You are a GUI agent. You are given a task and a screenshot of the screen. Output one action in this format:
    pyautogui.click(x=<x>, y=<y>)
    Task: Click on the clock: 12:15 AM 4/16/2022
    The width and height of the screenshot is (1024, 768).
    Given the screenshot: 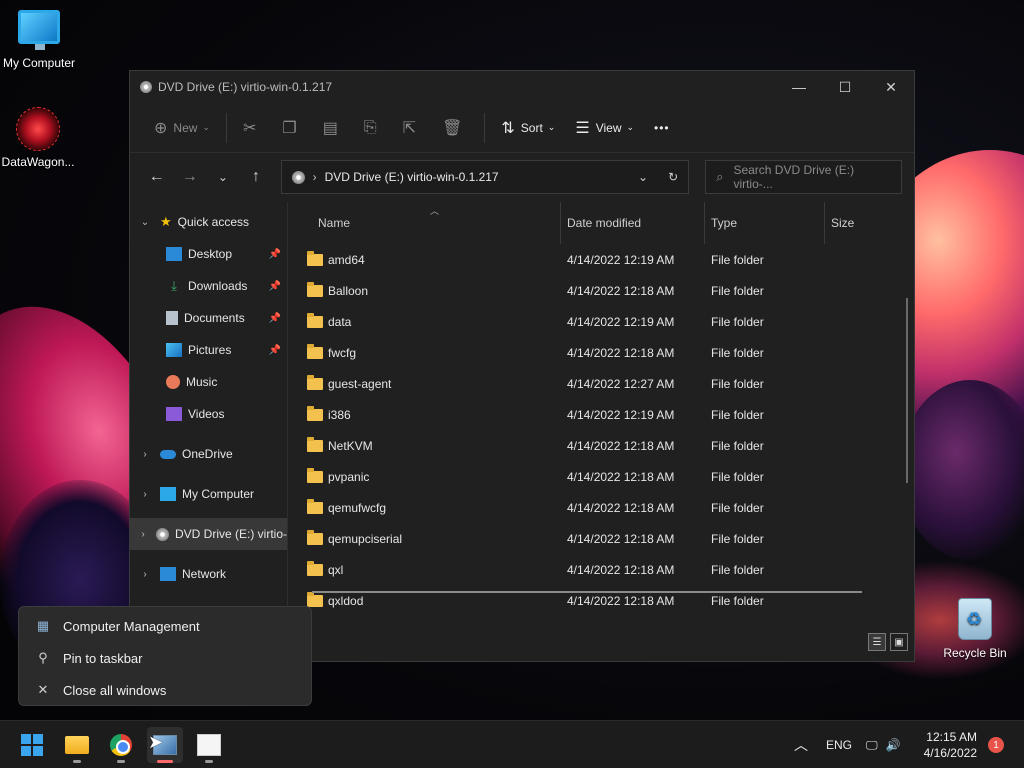 What is the action you would take?
    pyautogui.click(x=950, y=745)
    